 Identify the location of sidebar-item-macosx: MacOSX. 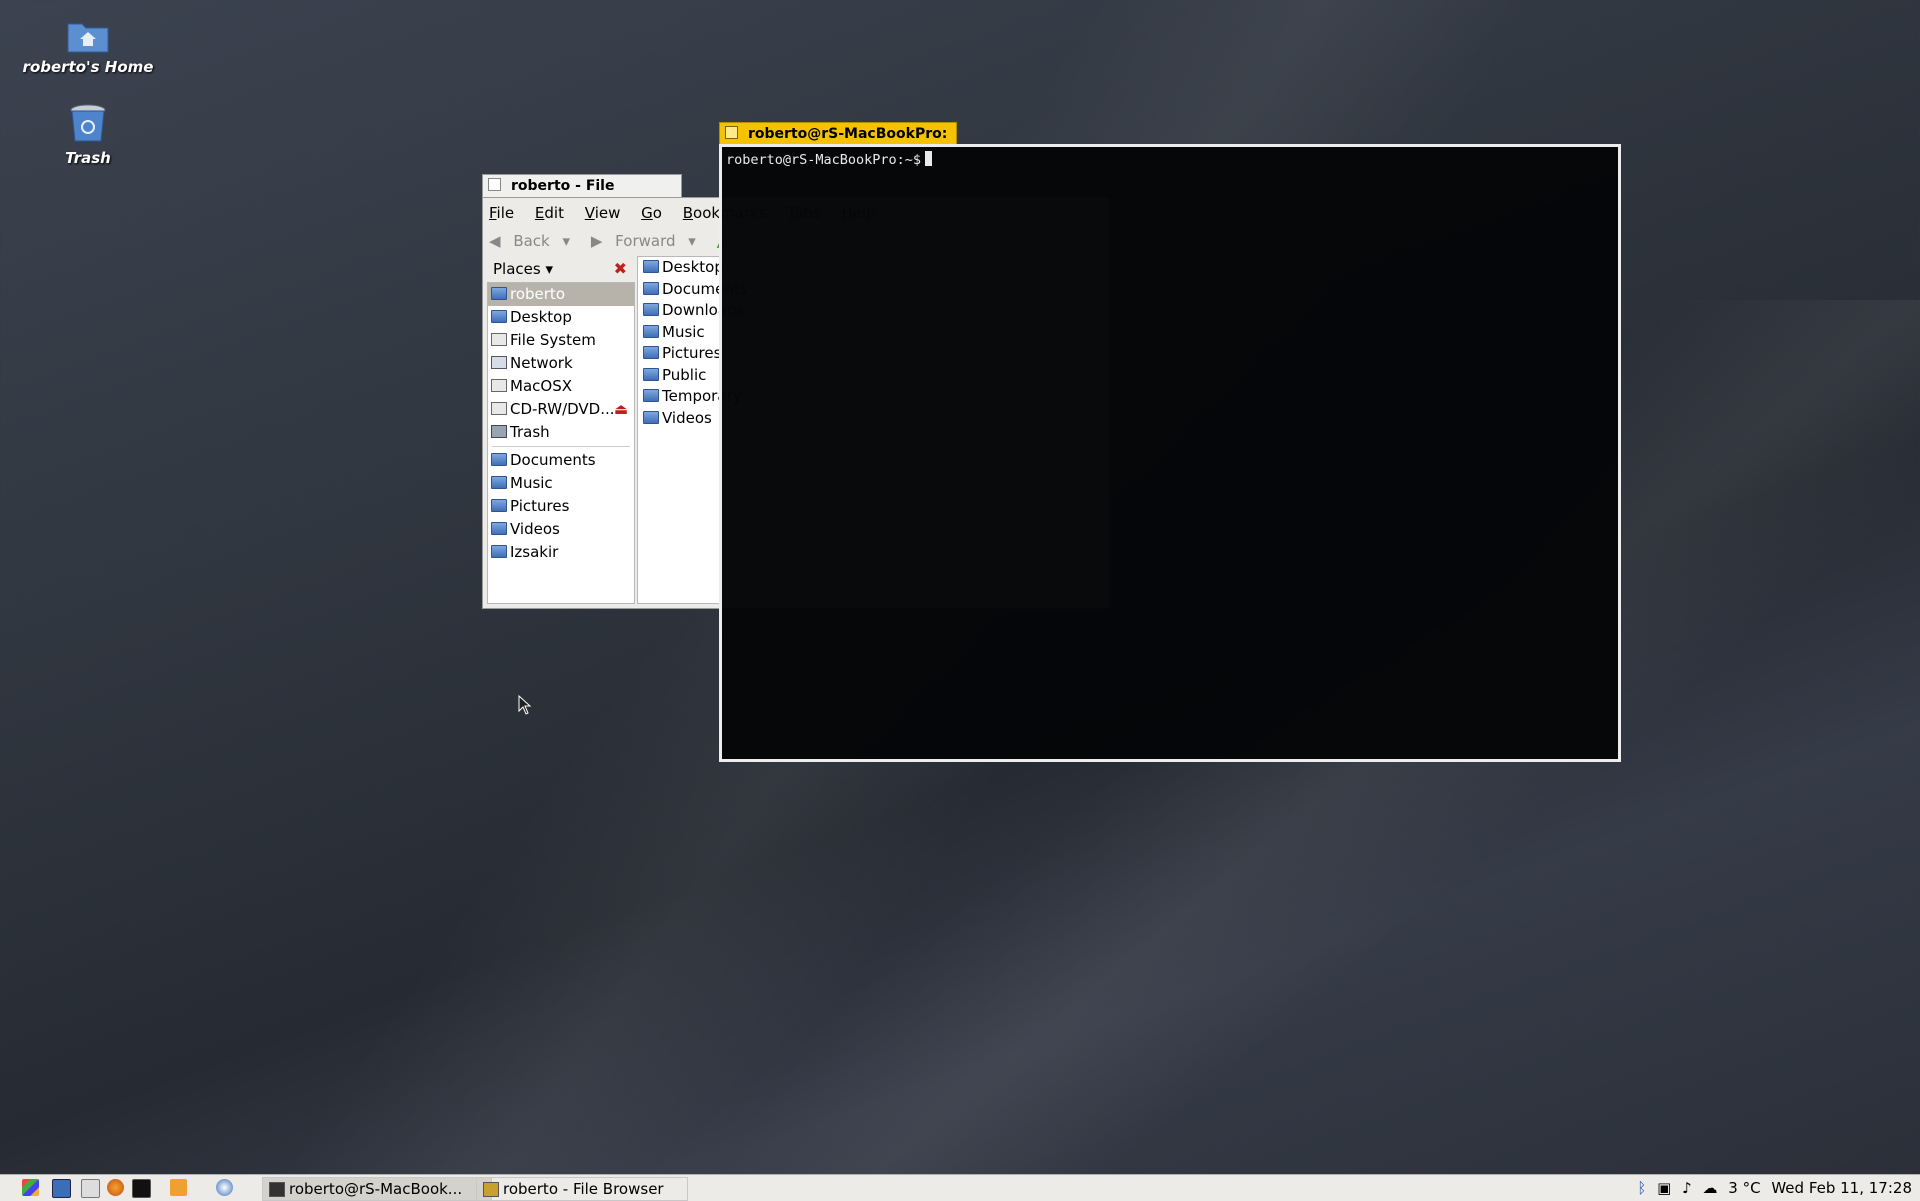
(561, 386).